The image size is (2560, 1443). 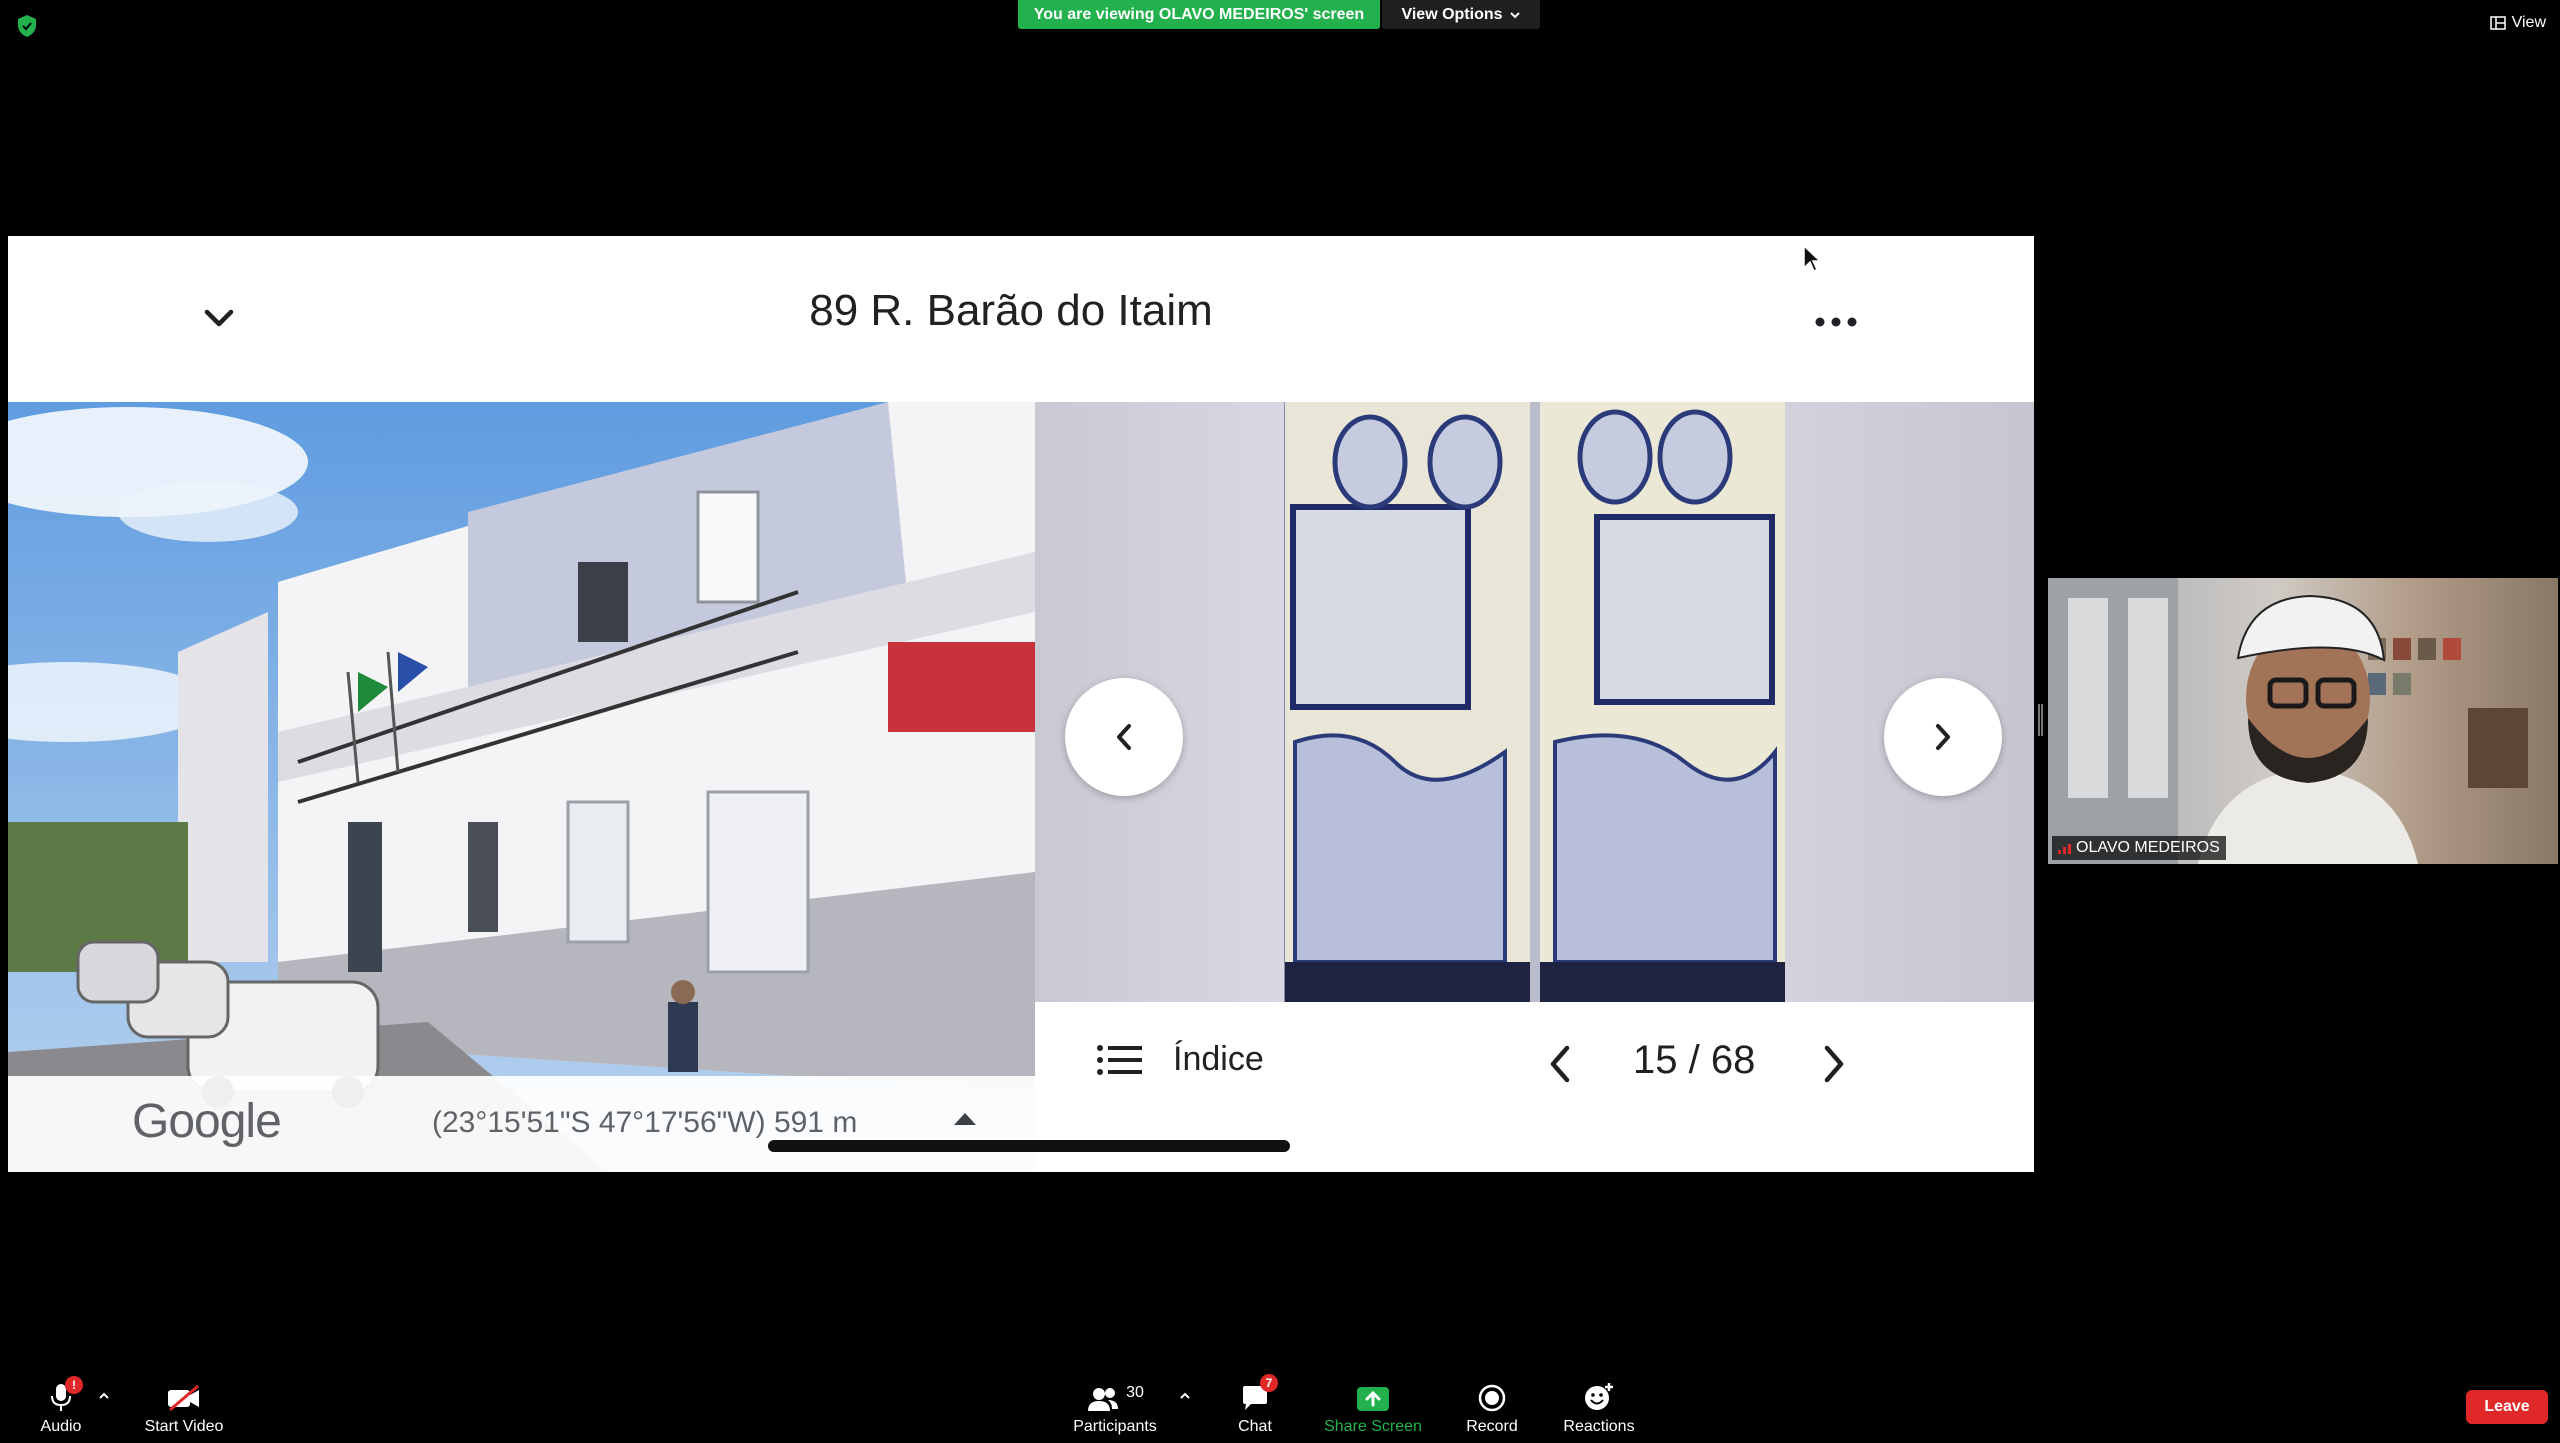 I want to click on participants-button: 30 Participants, so click(x=1115, y=1408).